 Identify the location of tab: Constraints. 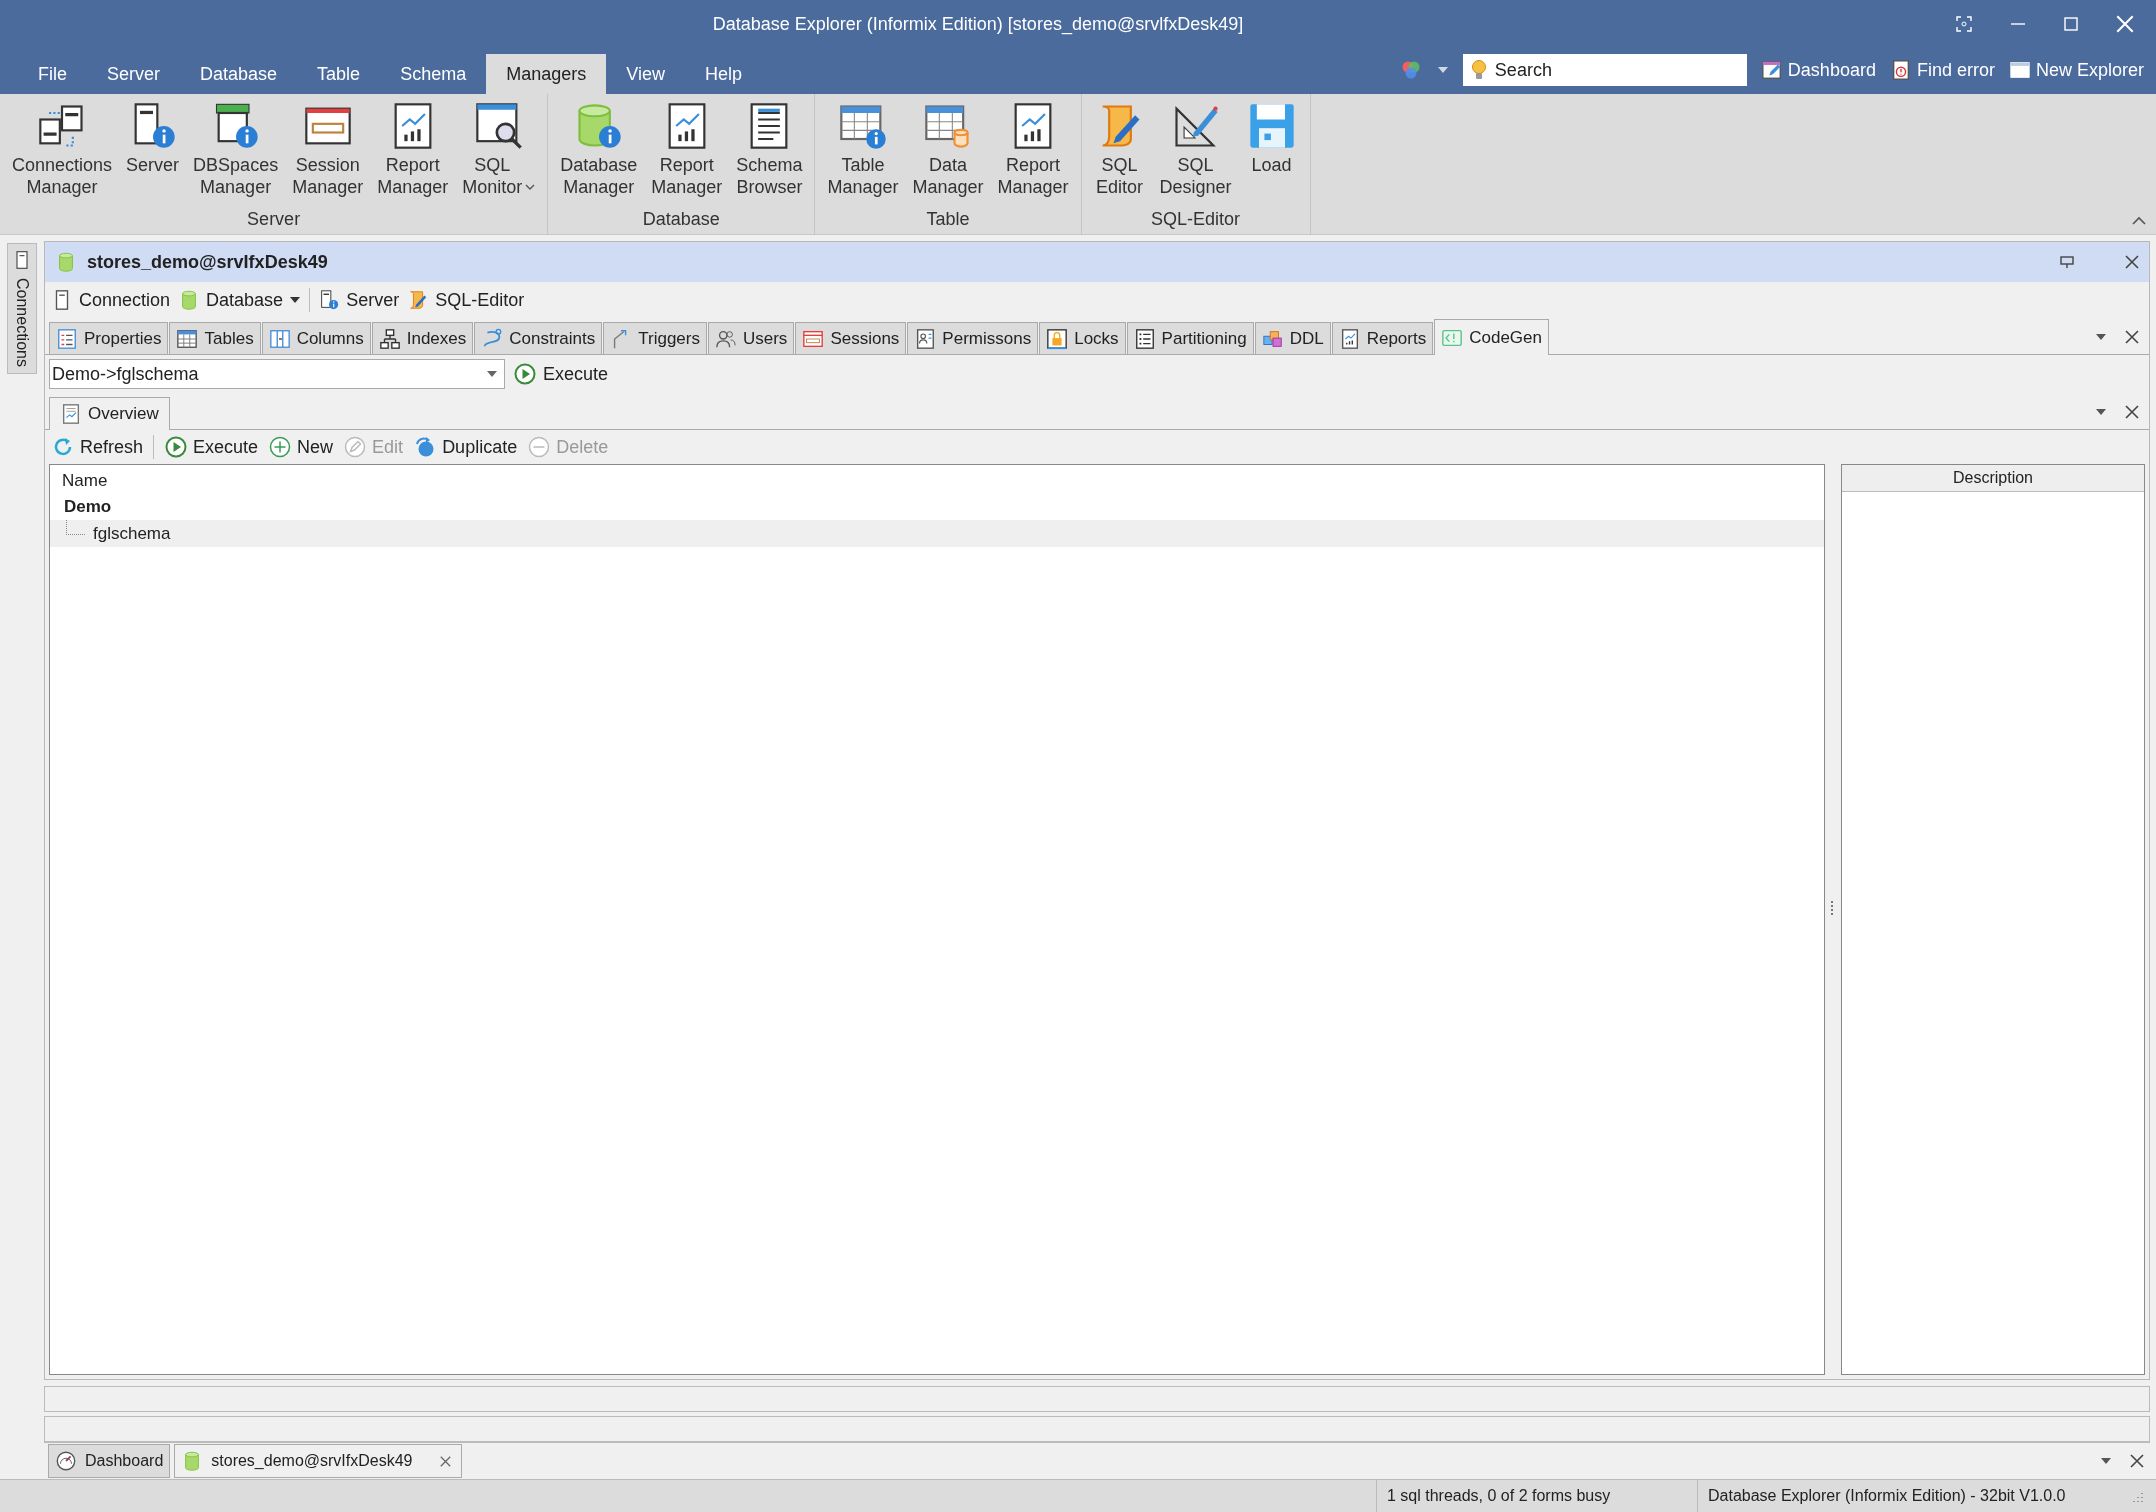
(538, 338).